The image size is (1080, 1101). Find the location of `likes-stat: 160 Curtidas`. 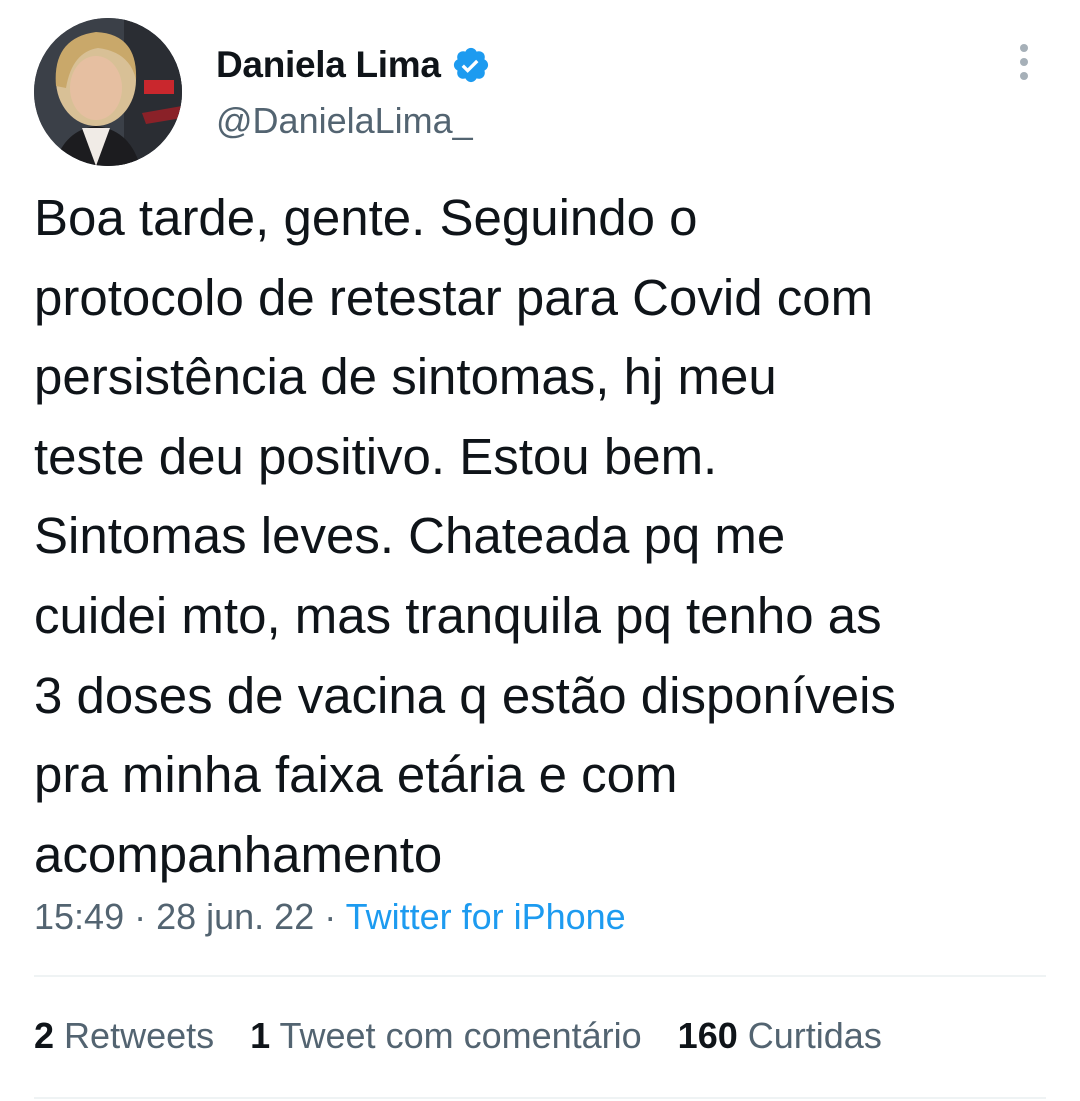

likes-stat: 160 Curtidas is located at coordinates (780, 1036).